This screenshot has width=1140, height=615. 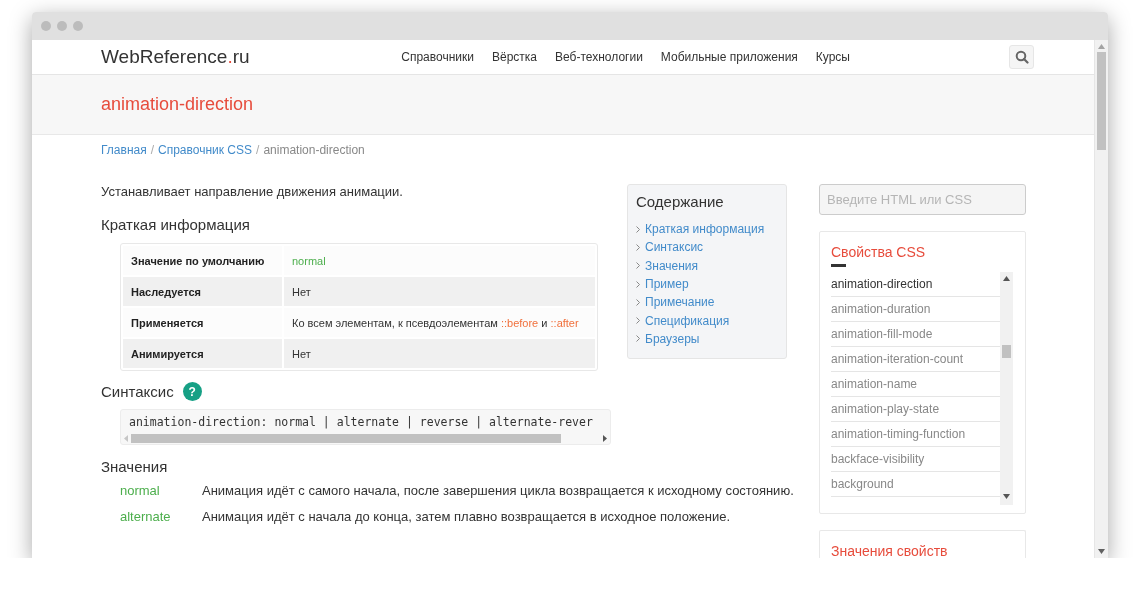 I want to click on search-button, so click(x=1021, y=57).